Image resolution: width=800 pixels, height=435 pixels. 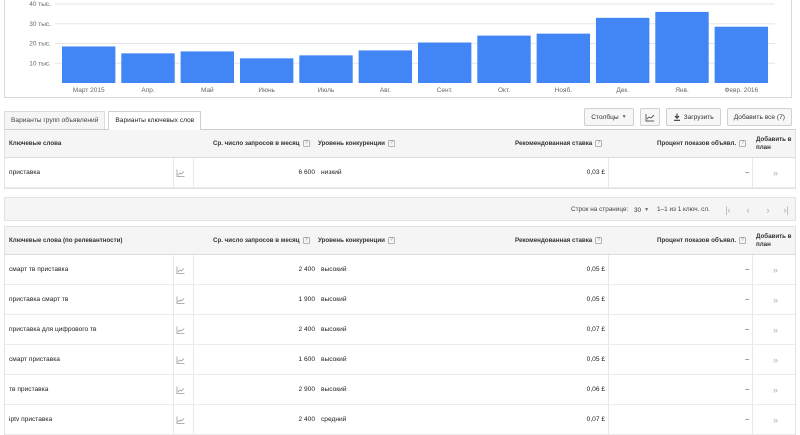 I want to click on next-page-icon: ›, so click(x=768, y=210).